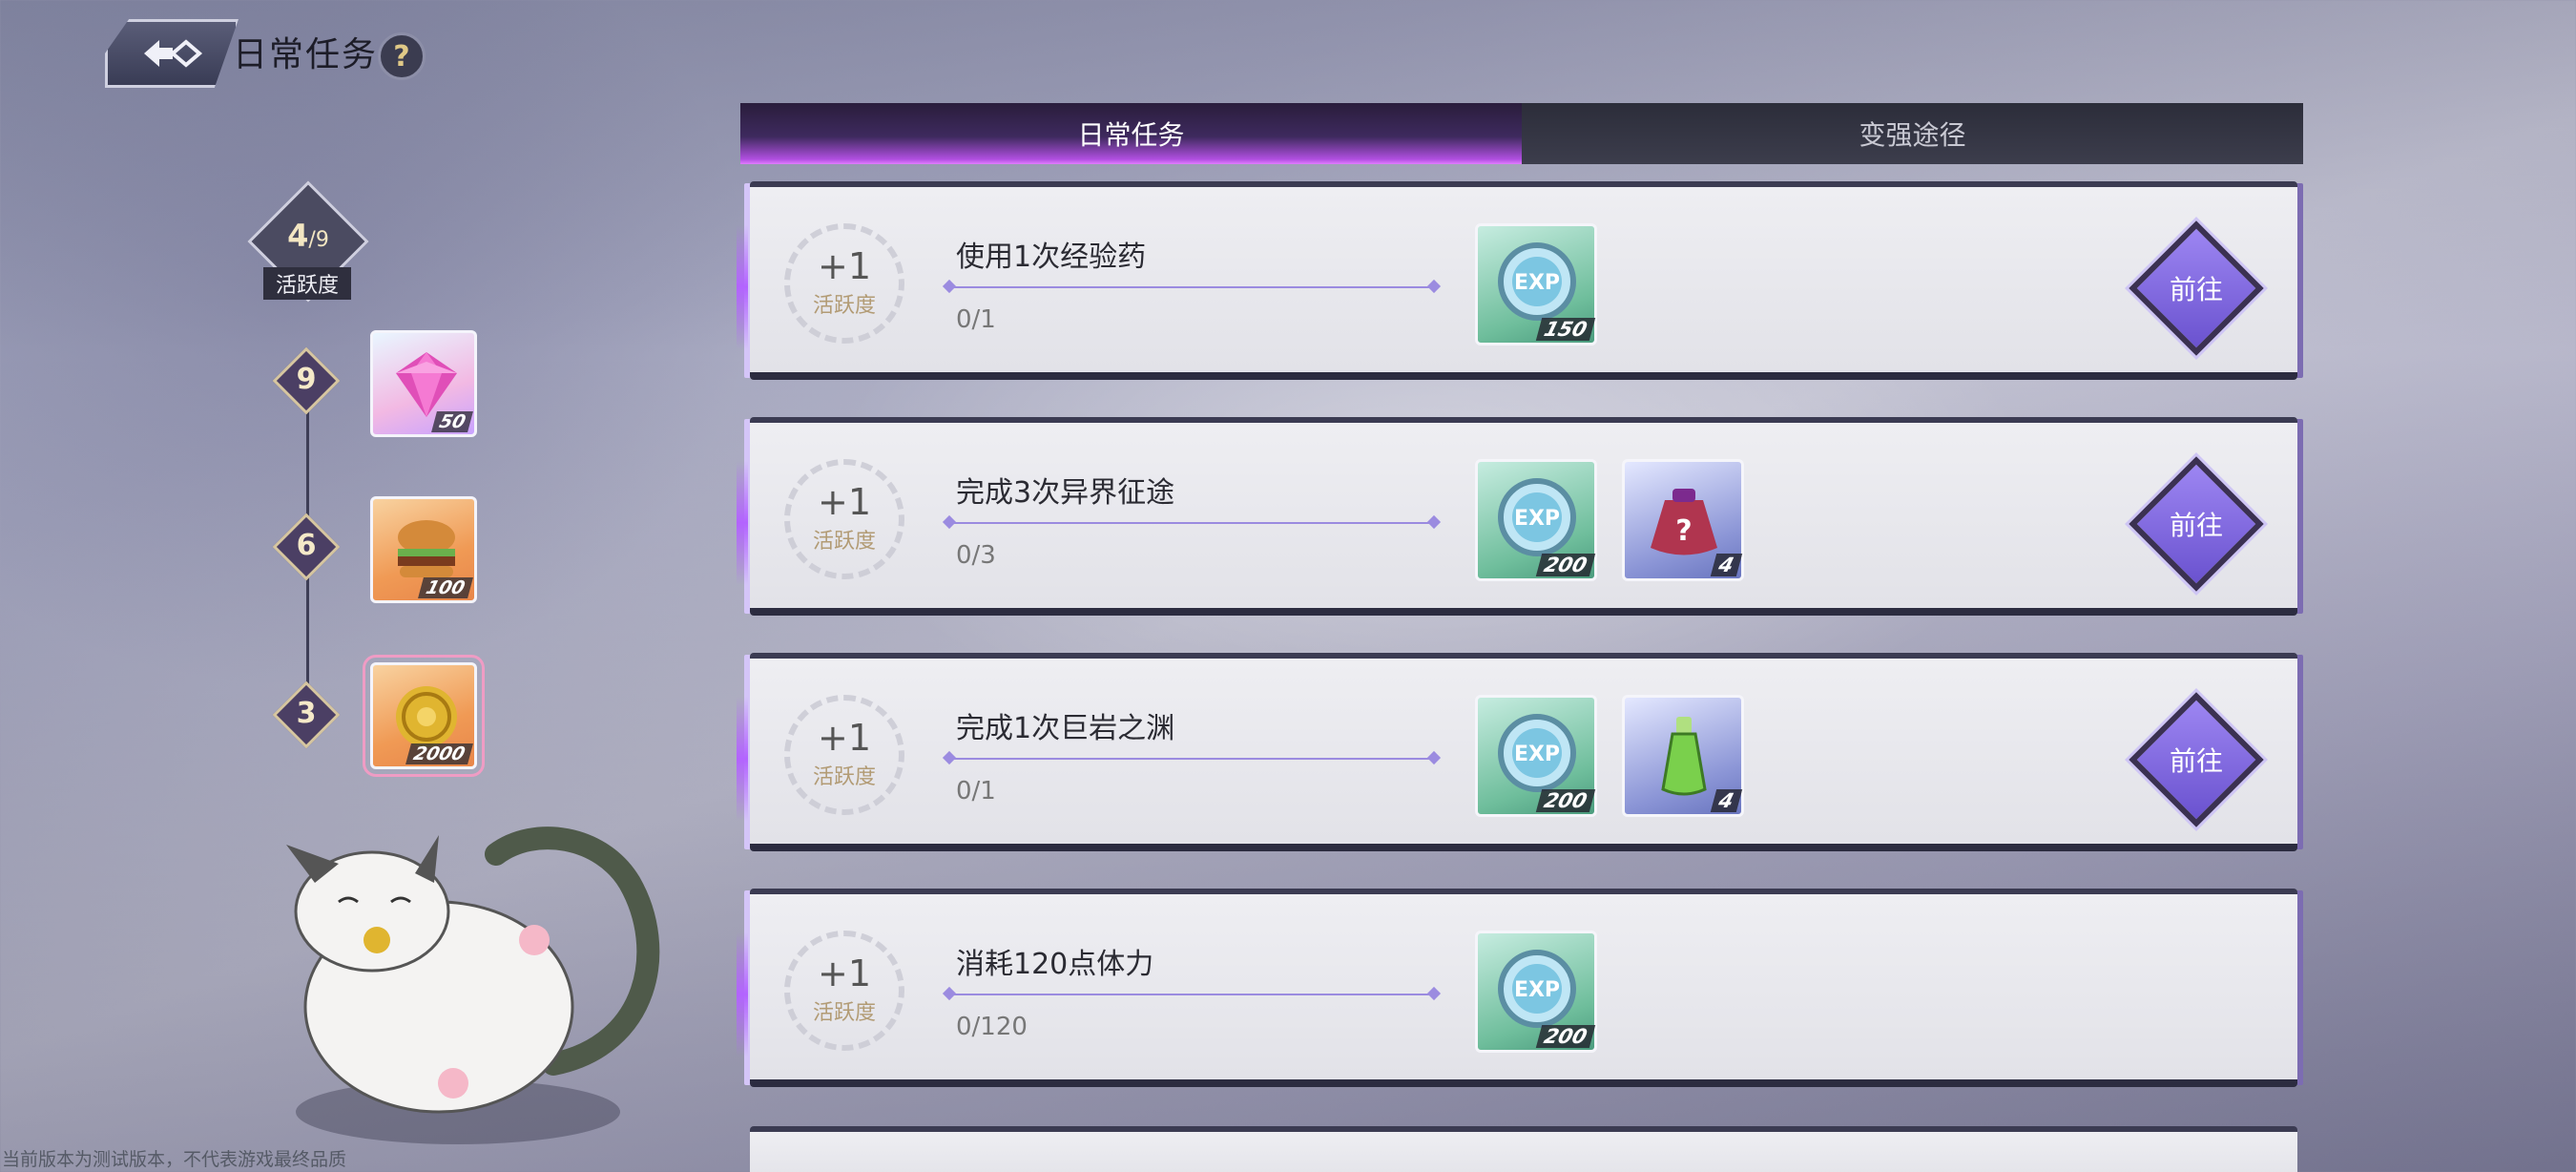 This screenshot has width=2576, height=1172. What do you see at coordinates (306, 379) in the screenshot?
I see `milestone-level: 9` at bounding box center [306, 379].